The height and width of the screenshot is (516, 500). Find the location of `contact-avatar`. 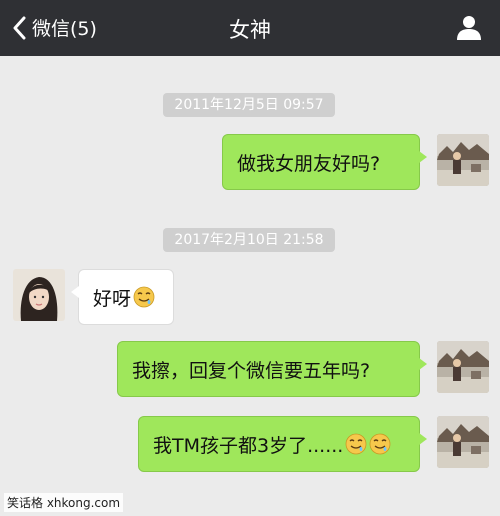

contact-avatar is located at coordinates (39, 295).